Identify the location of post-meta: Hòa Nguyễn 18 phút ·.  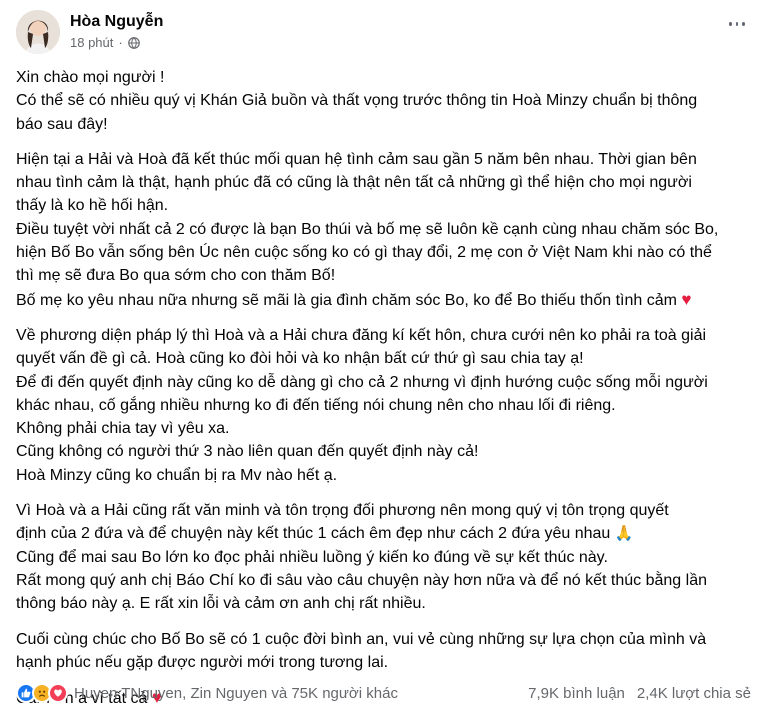
(116, 30).